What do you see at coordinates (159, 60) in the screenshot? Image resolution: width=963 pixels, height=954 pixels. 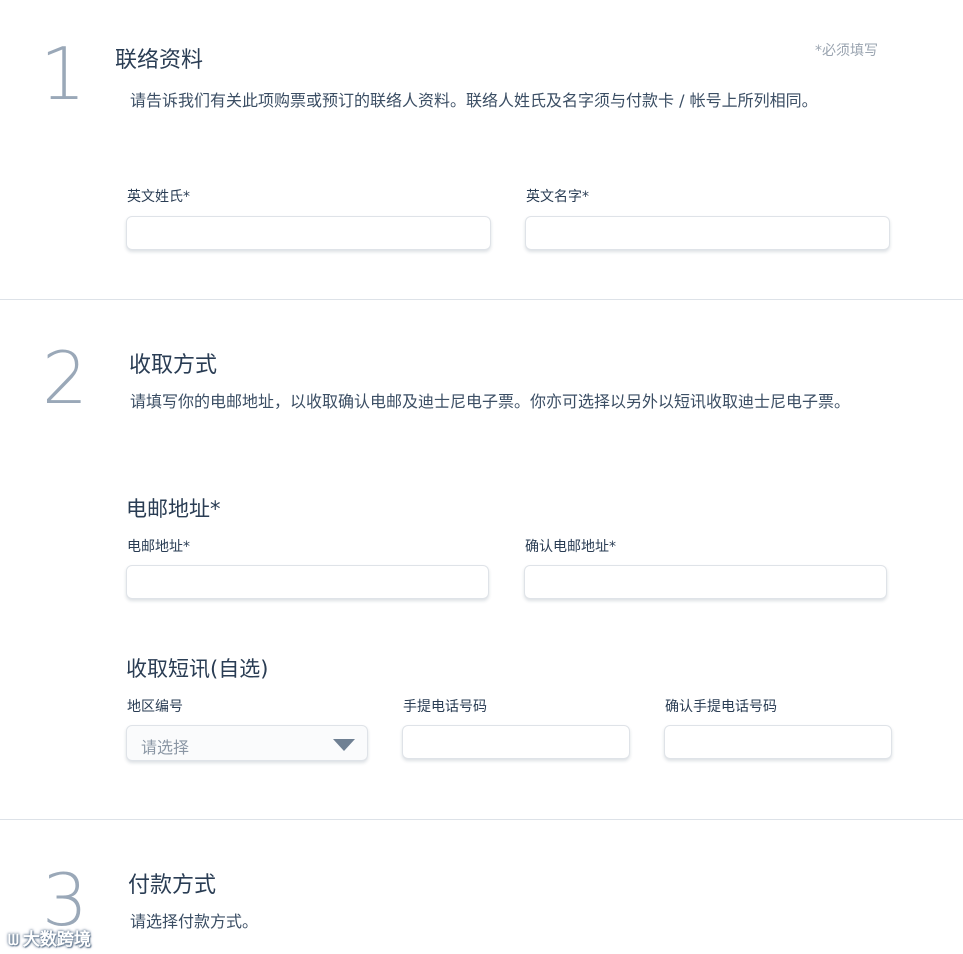 I see `contact-title: 联络资料` at bounding box center [159, 60].